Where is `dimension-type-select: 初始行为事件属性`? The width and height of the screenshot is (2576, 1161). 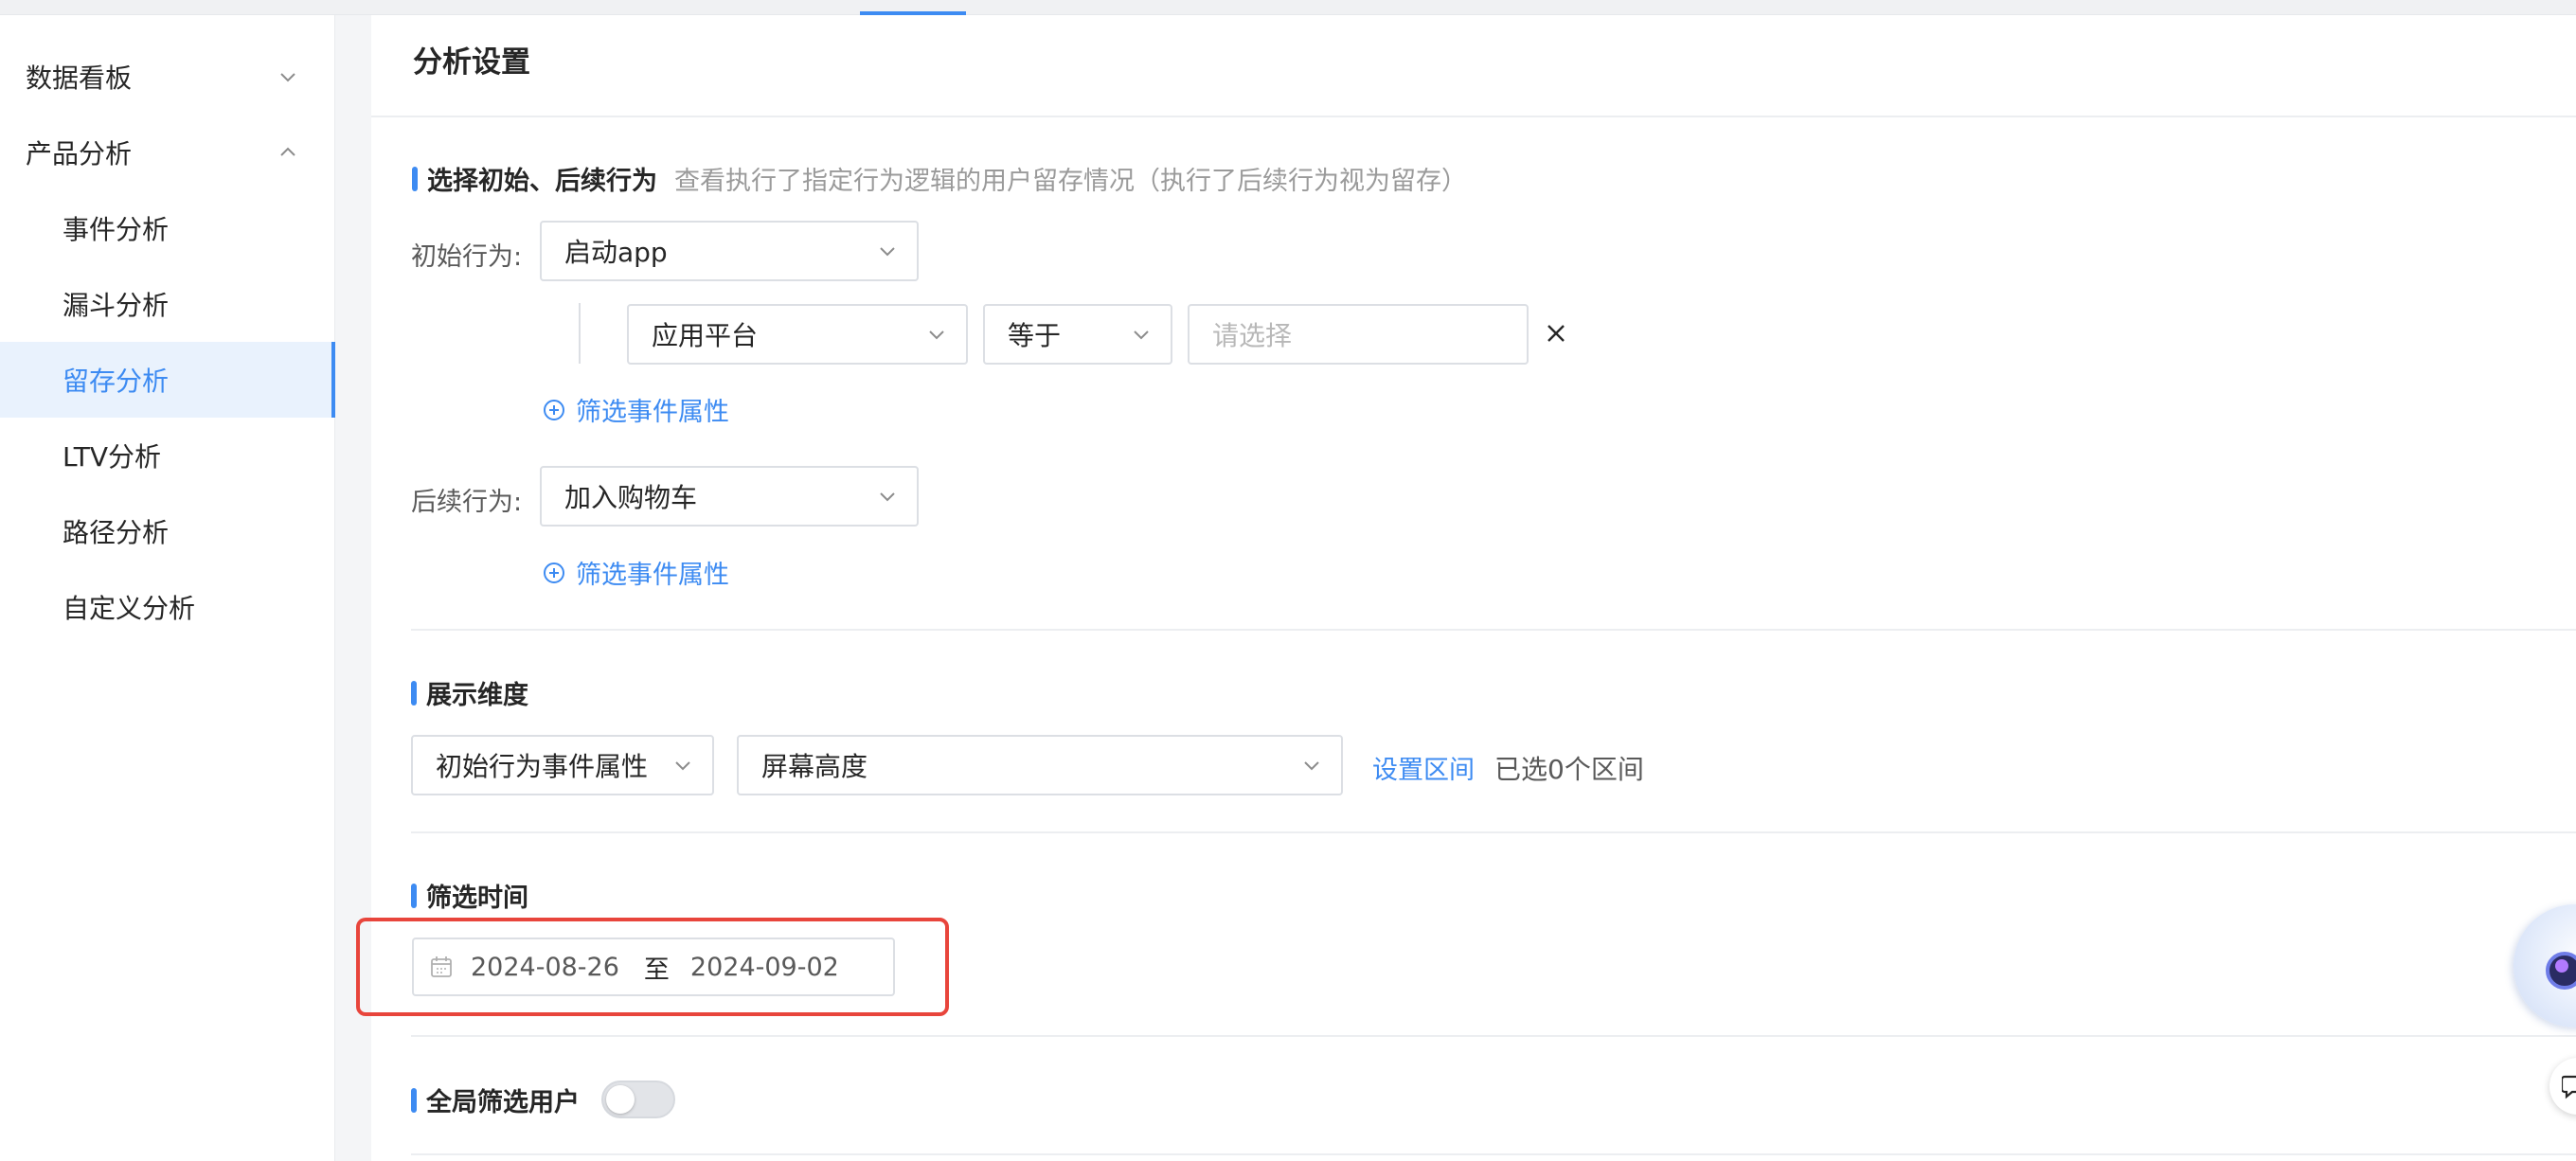
dimension-type-select: 初始行为事件属性 is located at coordinates (562, 765).